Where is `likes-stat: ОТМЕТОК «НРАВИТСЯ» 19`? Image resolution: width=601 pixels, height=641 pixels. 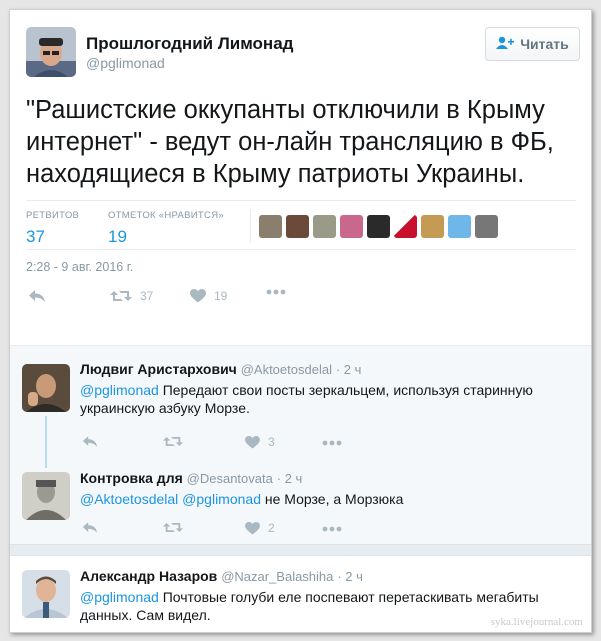 likes-stat: ОТМЕТОК «НРАВИТСЯ» 19 is located at coordinates (166, 228).